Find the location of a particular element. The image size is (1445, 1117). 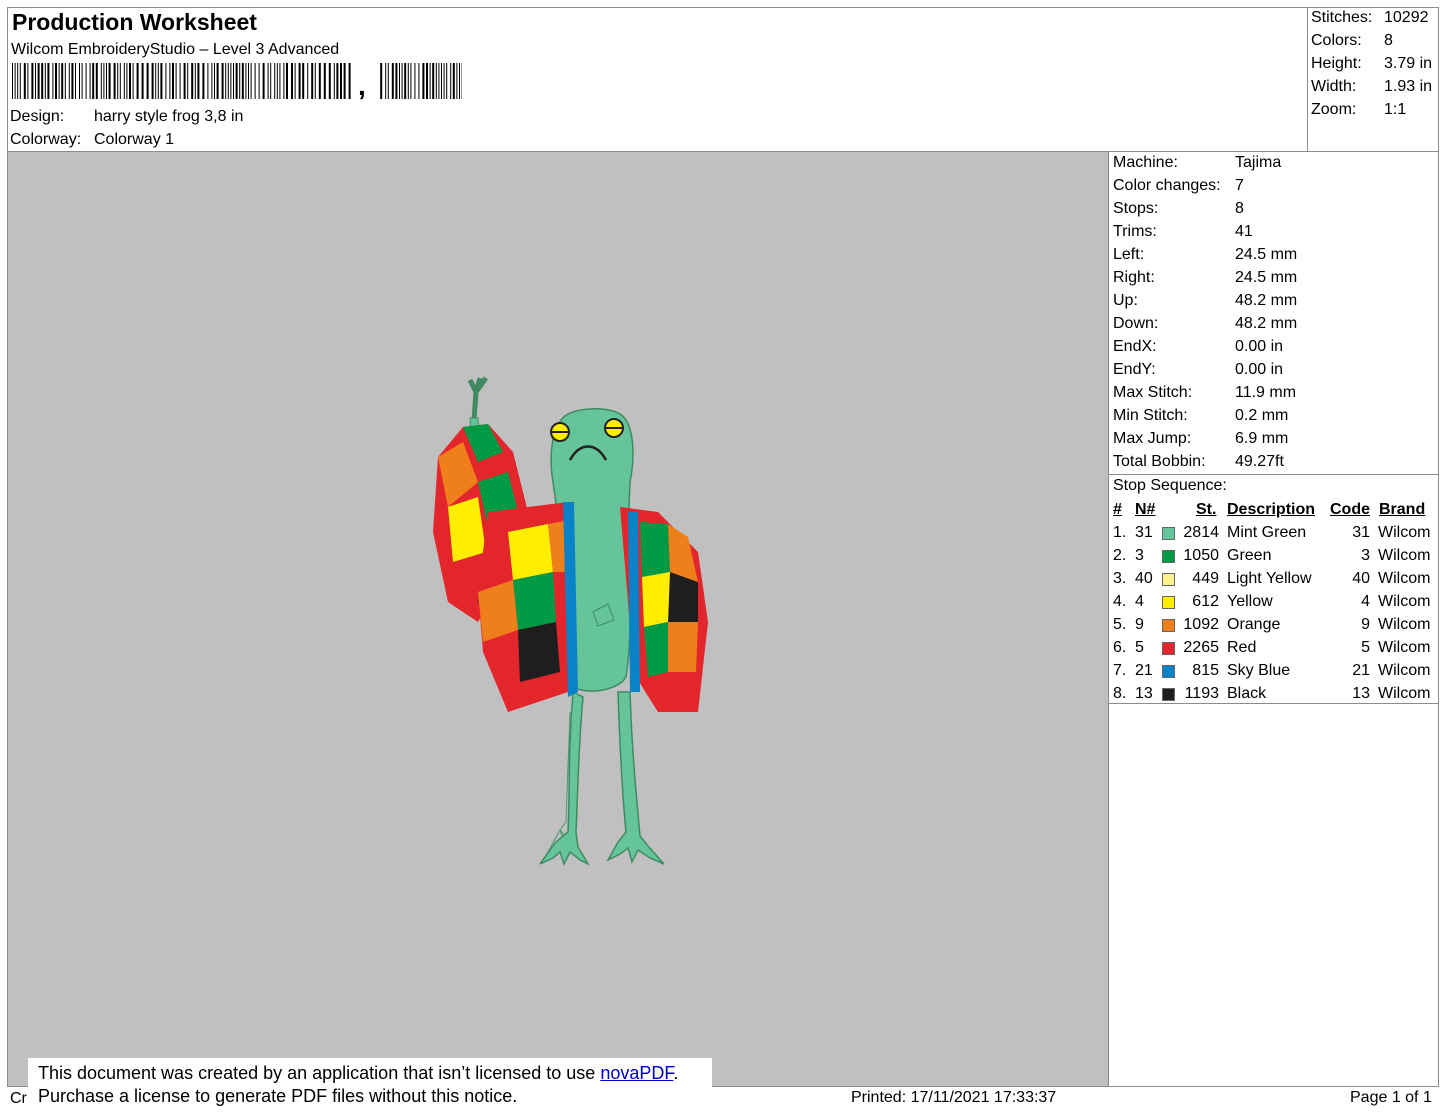

sequence-code: 9 is located at coordinates (1365, 624).